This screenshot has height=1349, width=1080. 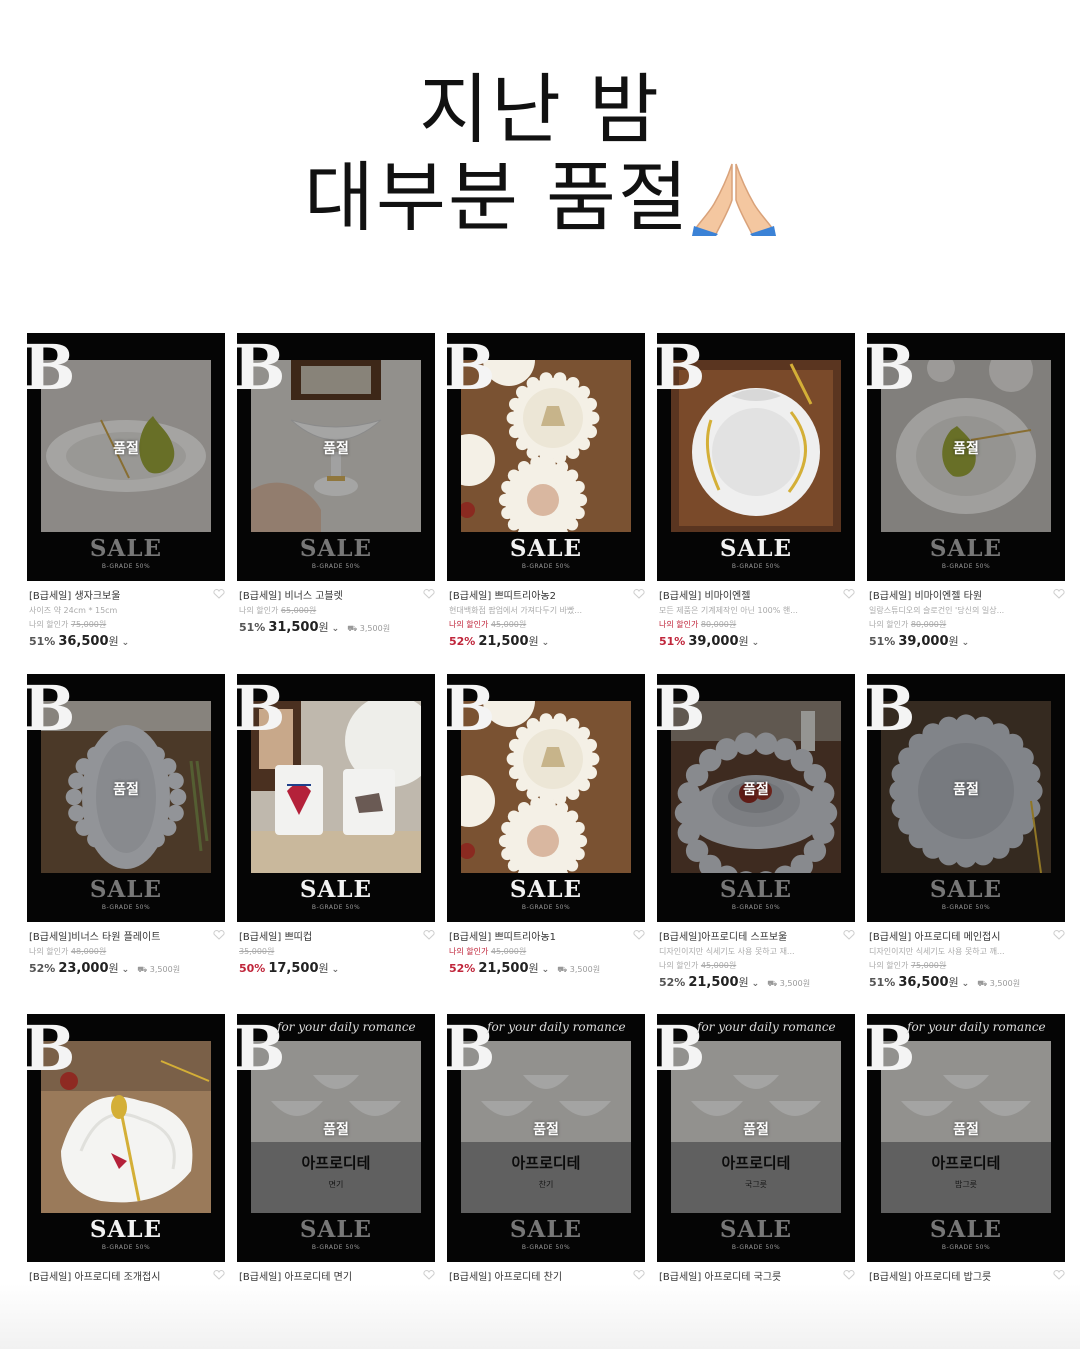 I want to click on headline-line-1: 지난 밤, so click(x=540, y=109).